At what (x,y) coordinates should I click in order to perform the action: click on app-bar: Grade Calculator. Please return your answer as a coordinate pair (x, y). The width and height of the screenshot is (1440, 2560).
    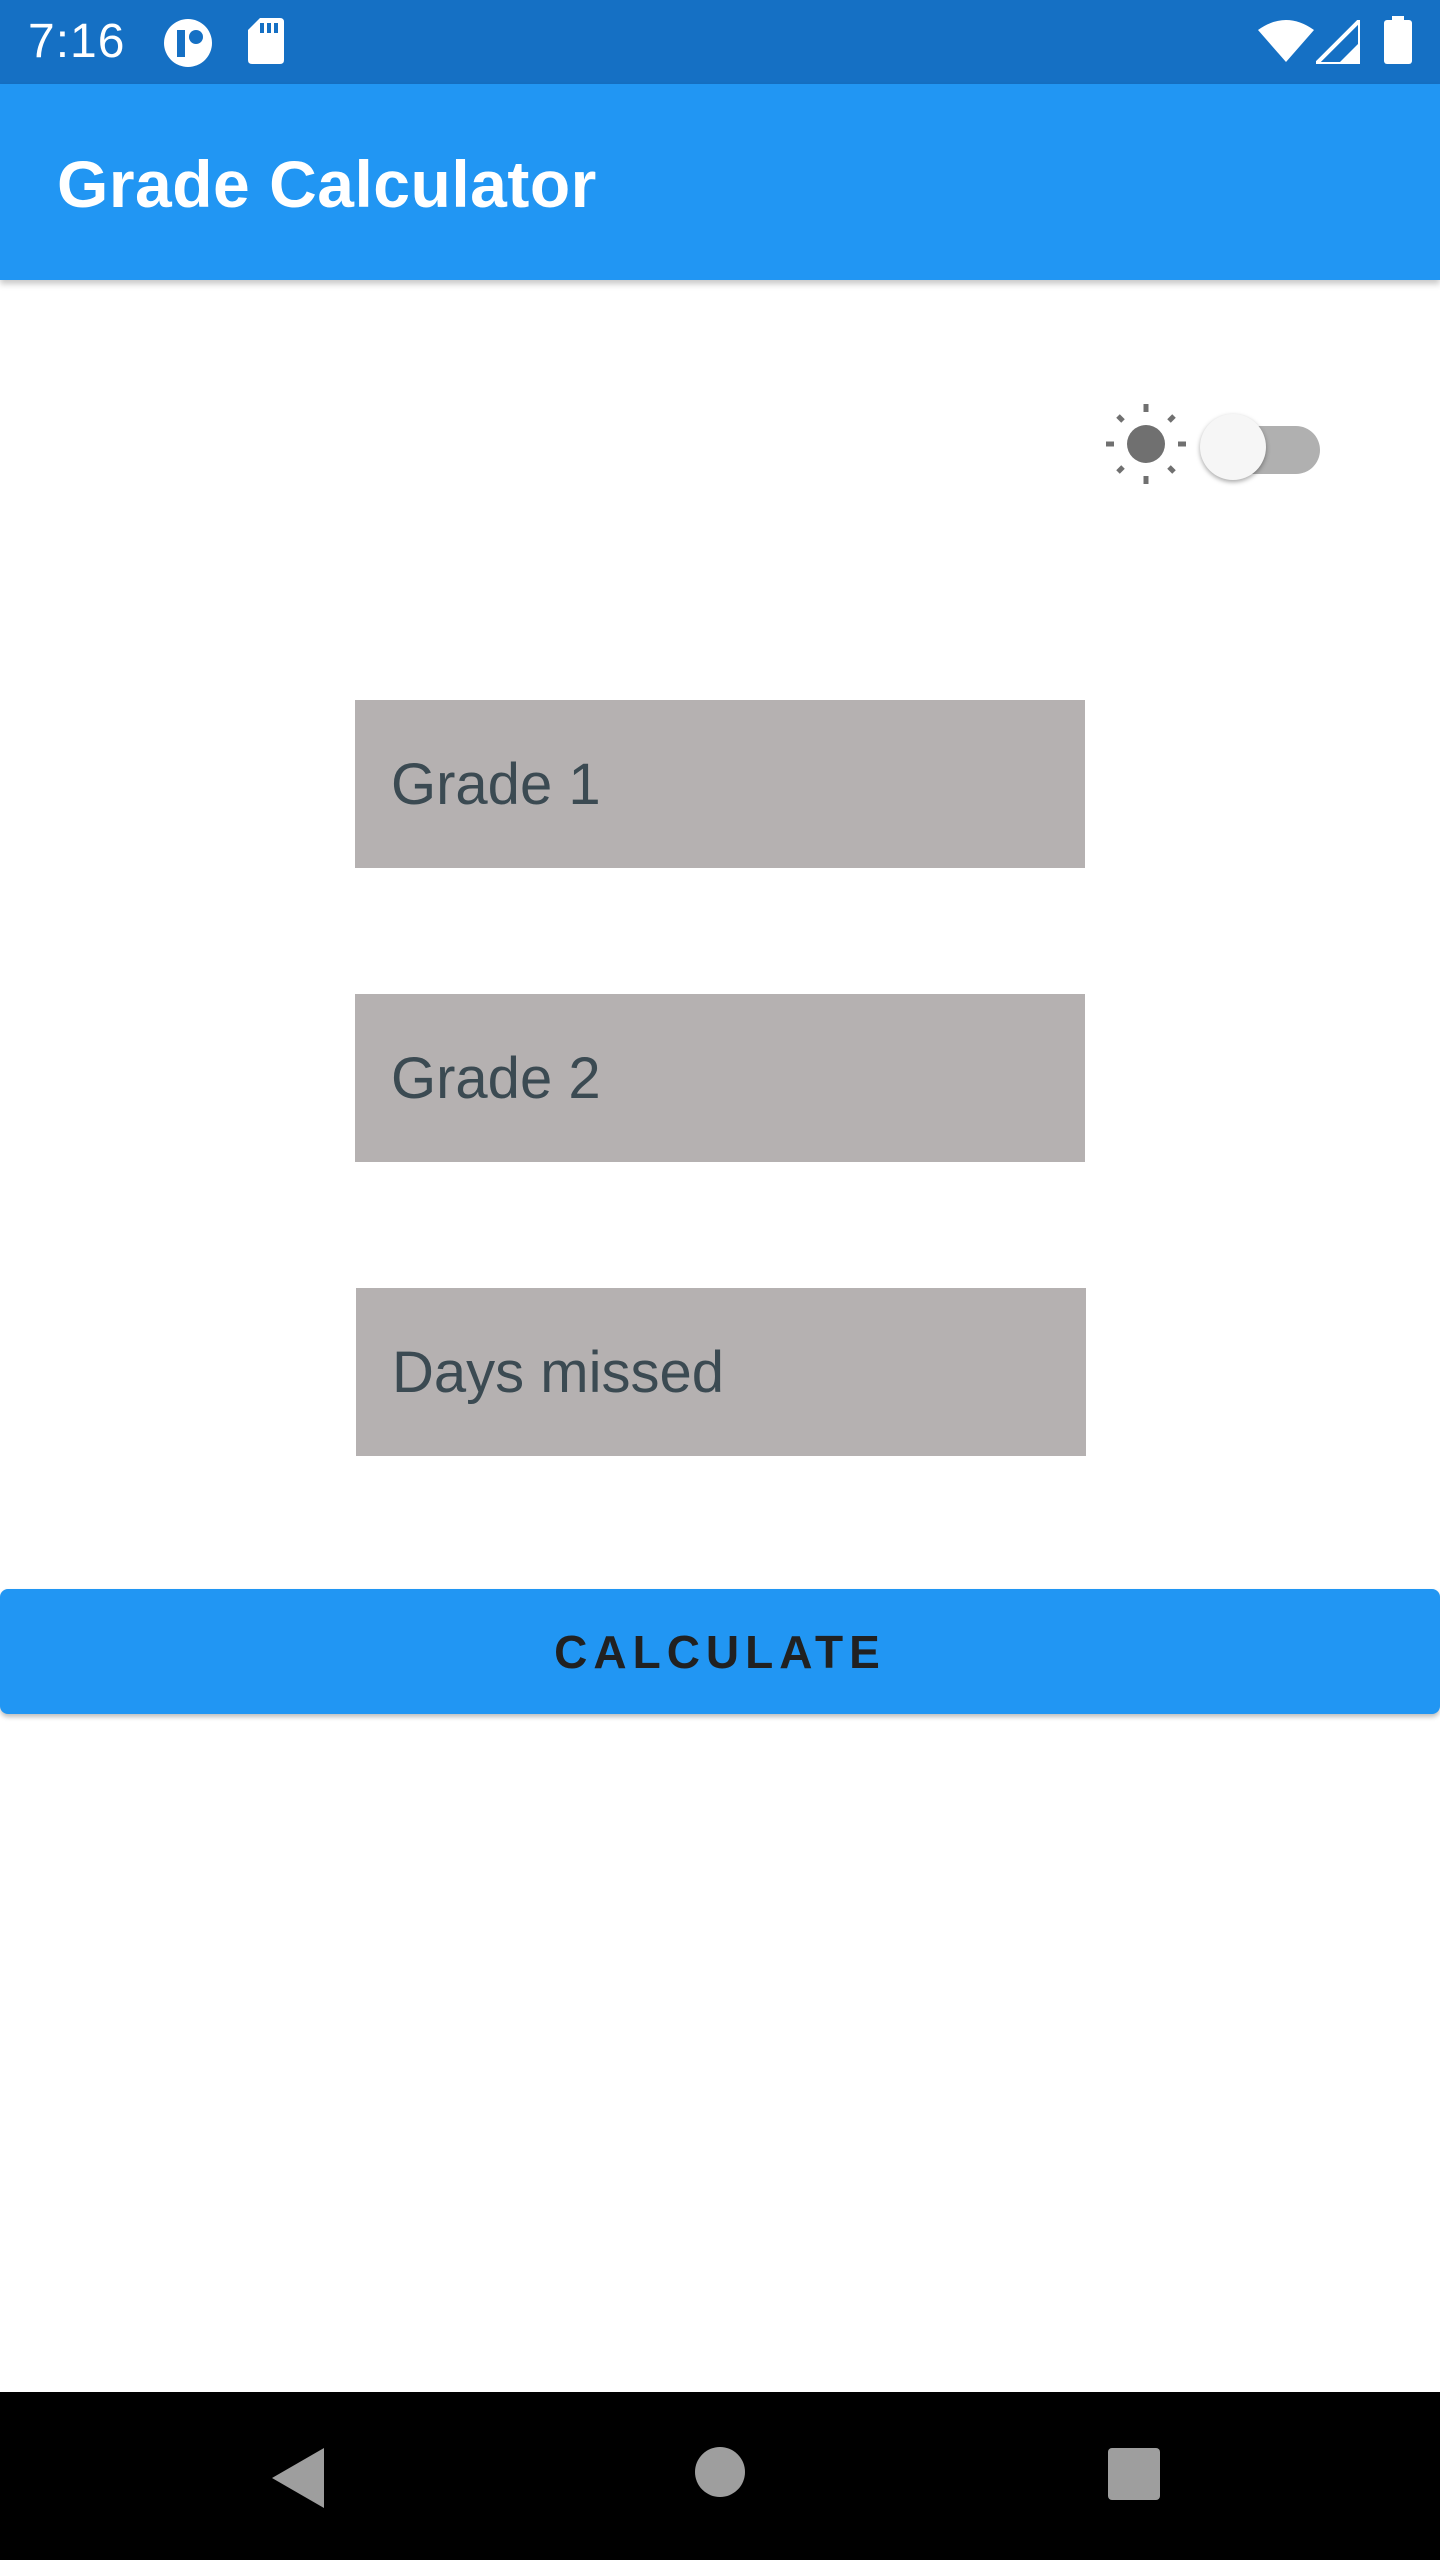
    Looking at the image, I should click on (720, 182).